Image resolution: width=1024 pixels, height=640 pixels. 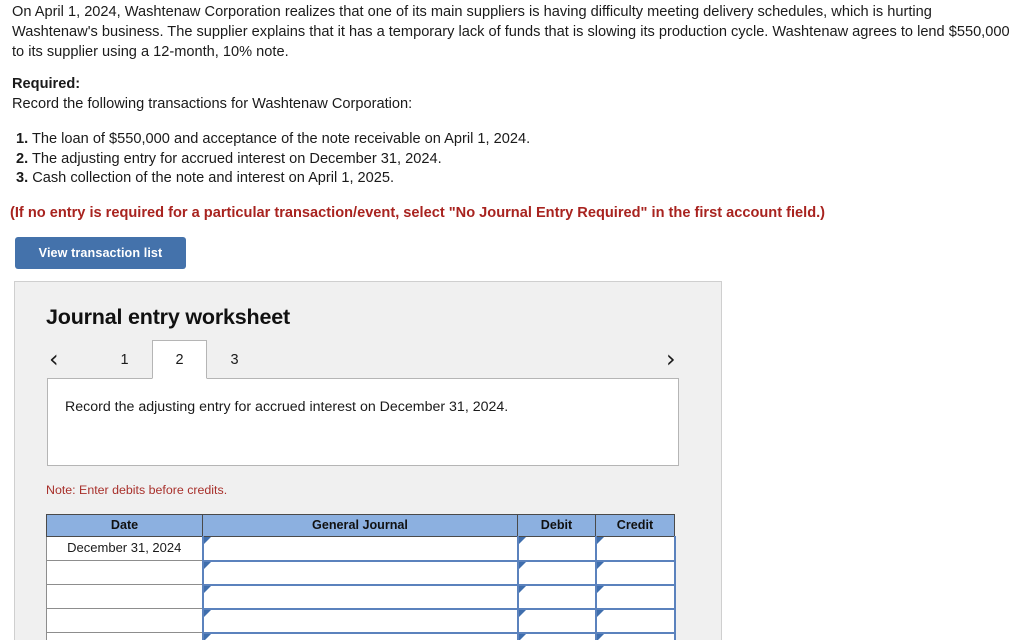 What do you see at coordinates (54, 359) in the screenshot?
I see `previous-entry-arrow-icon: ‹` at bounding box center [54, 359].